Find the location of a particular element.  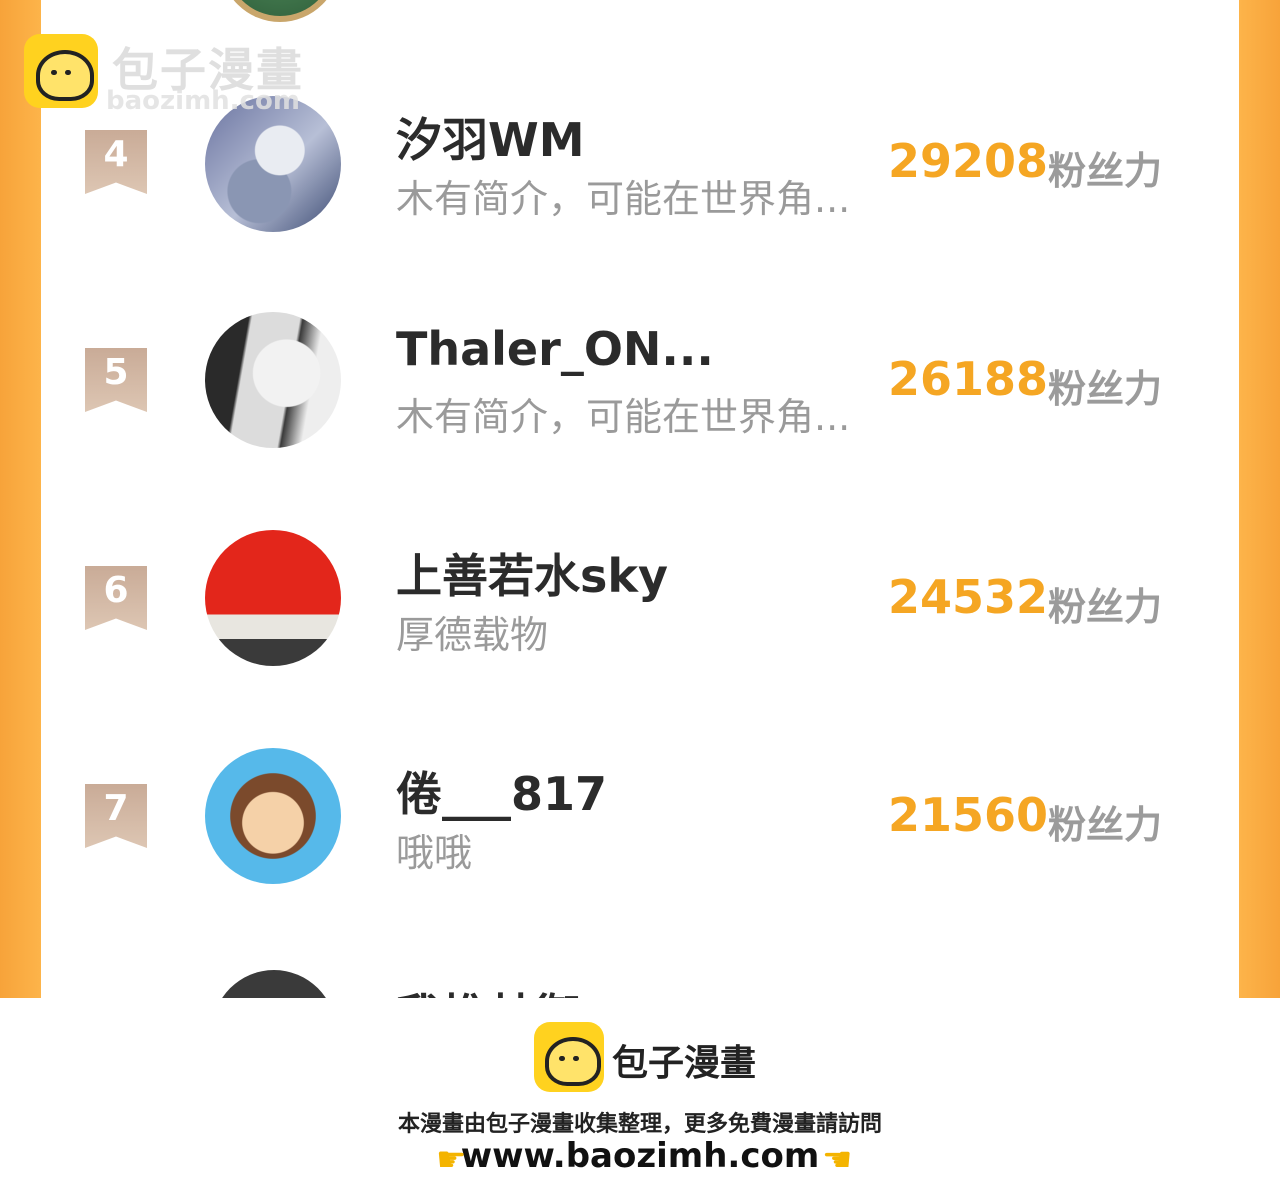

ranking-row-8: 我推林御 is located at coordinates (640, 982).